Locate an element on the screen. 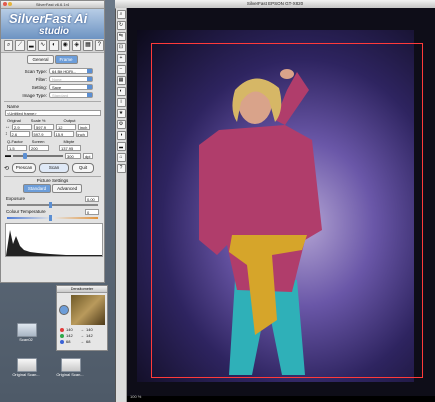 Image resolution: width=435 pixels, height=402 pixels. densitometer-row: 140 → 140 is located at coordinates (82, 329).